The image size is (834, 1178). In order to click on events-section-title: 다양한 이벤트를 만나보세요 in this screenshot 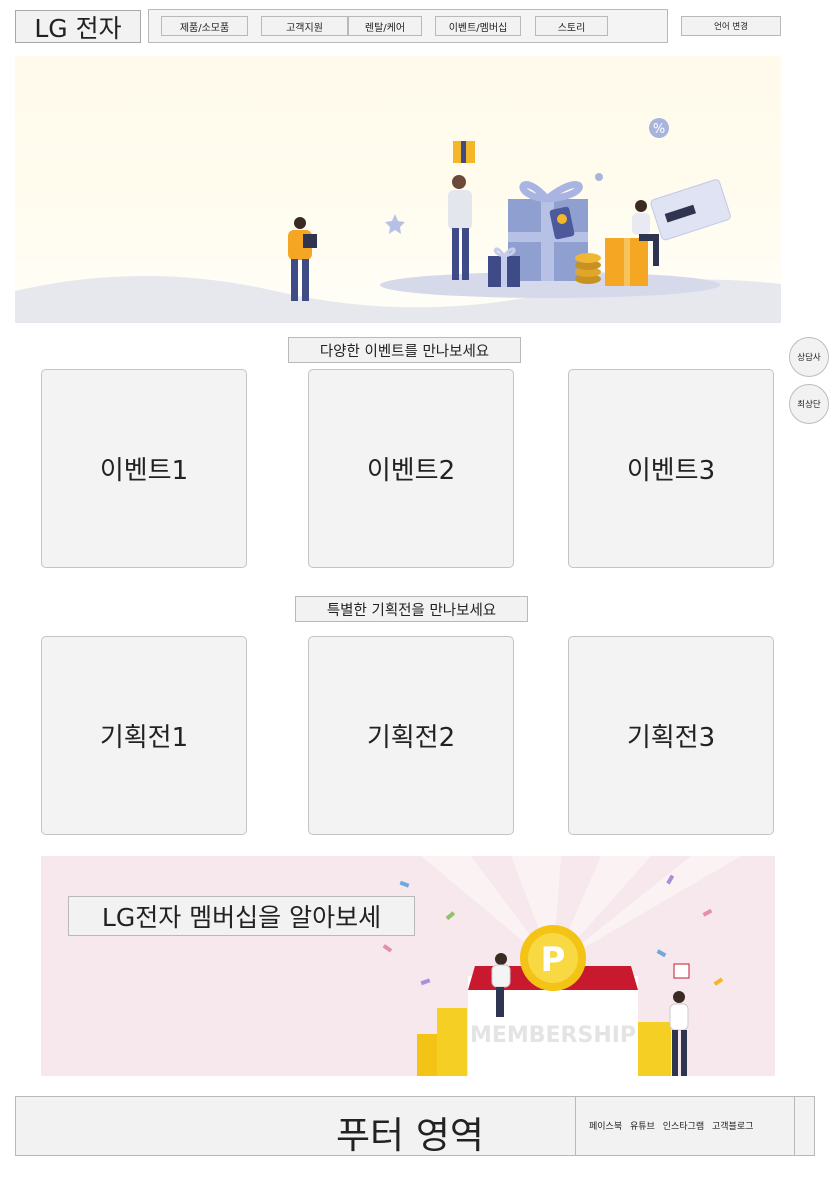, I will do `click(404, 350)`.